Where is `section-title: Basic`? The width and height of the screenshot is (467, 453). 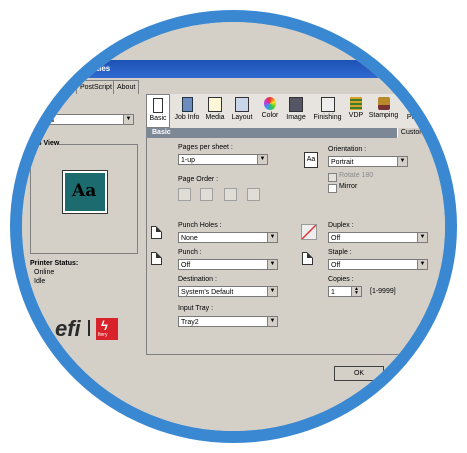 section-title: Basic is located at coordinates (161, 132).